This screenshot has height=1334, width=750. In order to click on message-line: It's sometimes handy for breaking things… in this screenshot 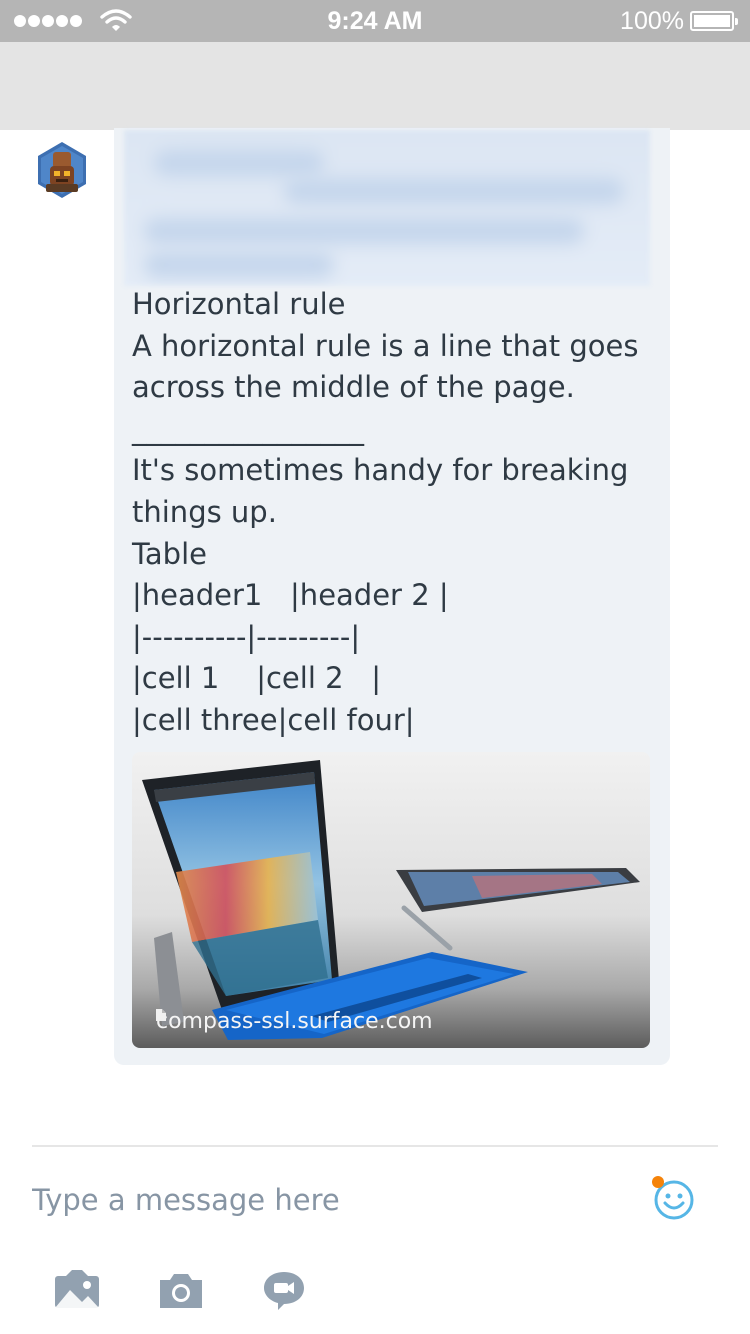, I will do `click(385, 491)`.